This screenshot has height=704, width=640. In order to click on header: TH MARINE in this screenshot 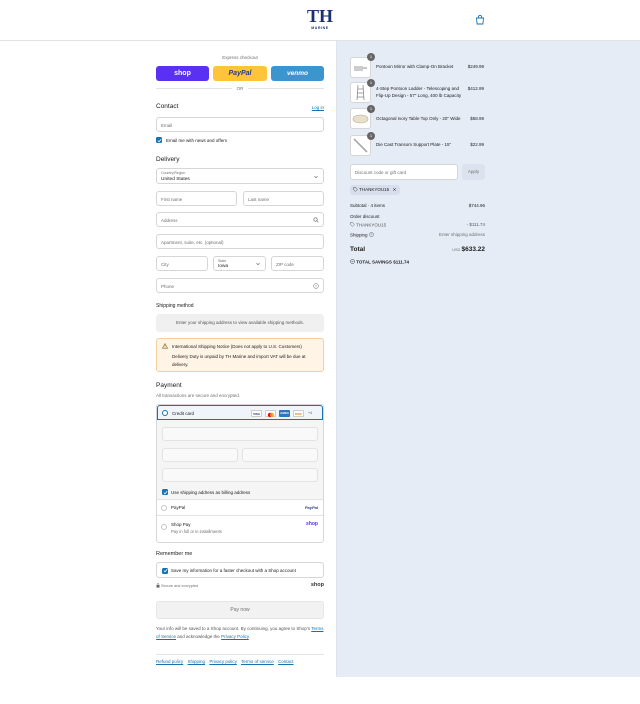, I will do `click(320, 20)`.